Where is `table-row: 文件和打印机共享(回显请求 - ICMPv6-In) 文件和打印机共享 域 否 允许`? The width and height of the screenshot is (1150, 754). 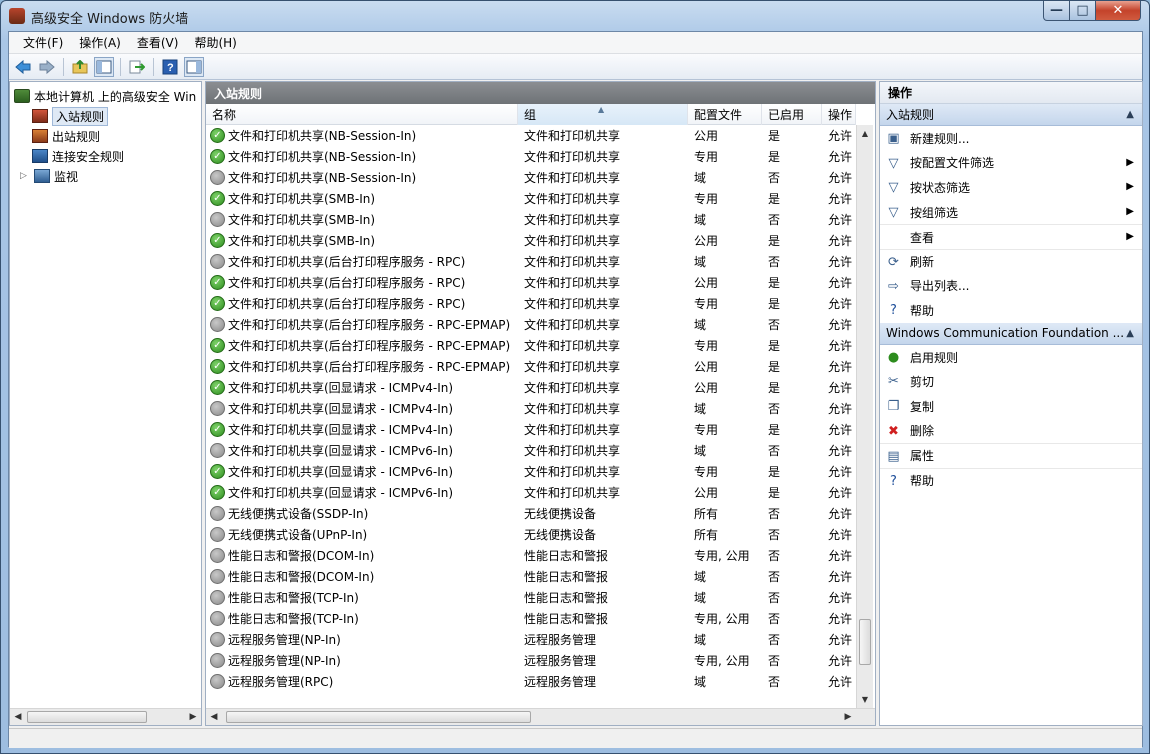
table-row: 文件和打印机共享(回显请求 - ICMPv6-In) 文件和打印机共享 域 否 允许 is located at coordinates (531, 450).